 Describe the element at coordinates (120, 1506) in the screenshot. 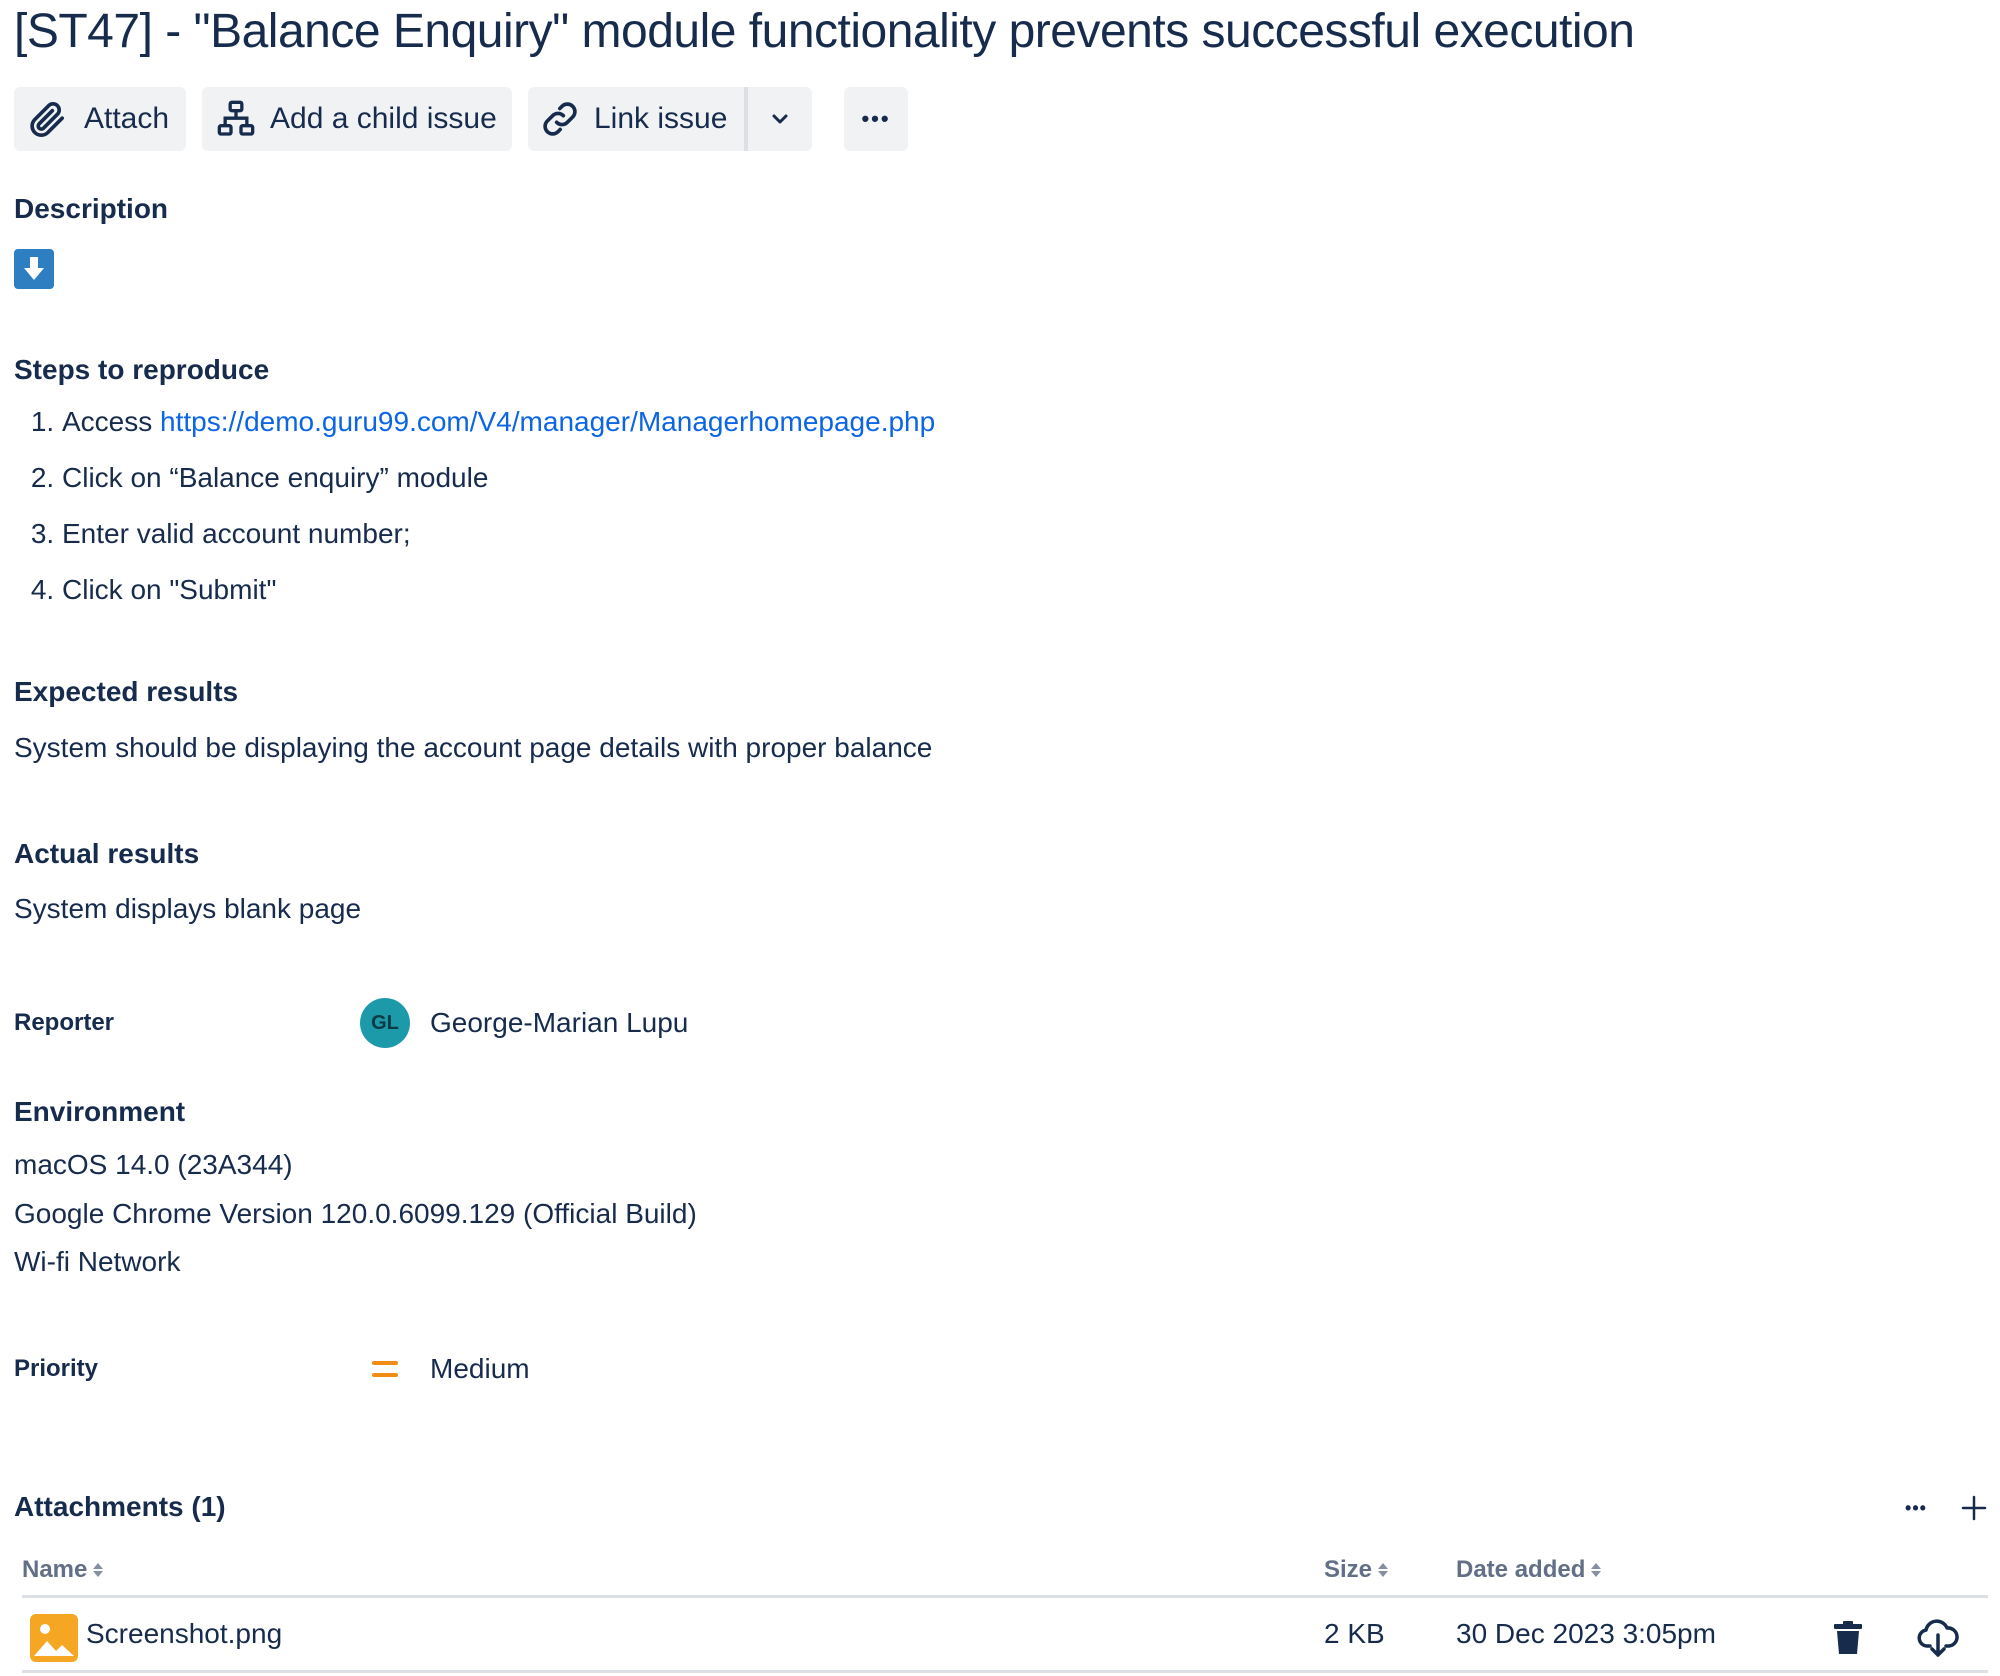

I see `attachments-heading: Attachments (1)` at that location.